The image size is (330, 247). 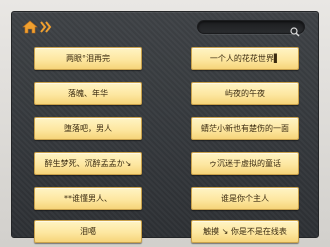 What do you see at coordinates (88, 128) in the screenshot?
I see `category-button: 堕落吧，男人` at bounding box center [88, 128].